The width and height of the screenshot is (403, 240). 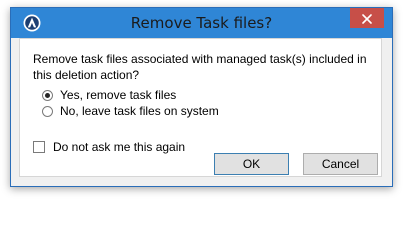 I want to click on radio-label: Yes, remove task files, so click(x=118, y=95).